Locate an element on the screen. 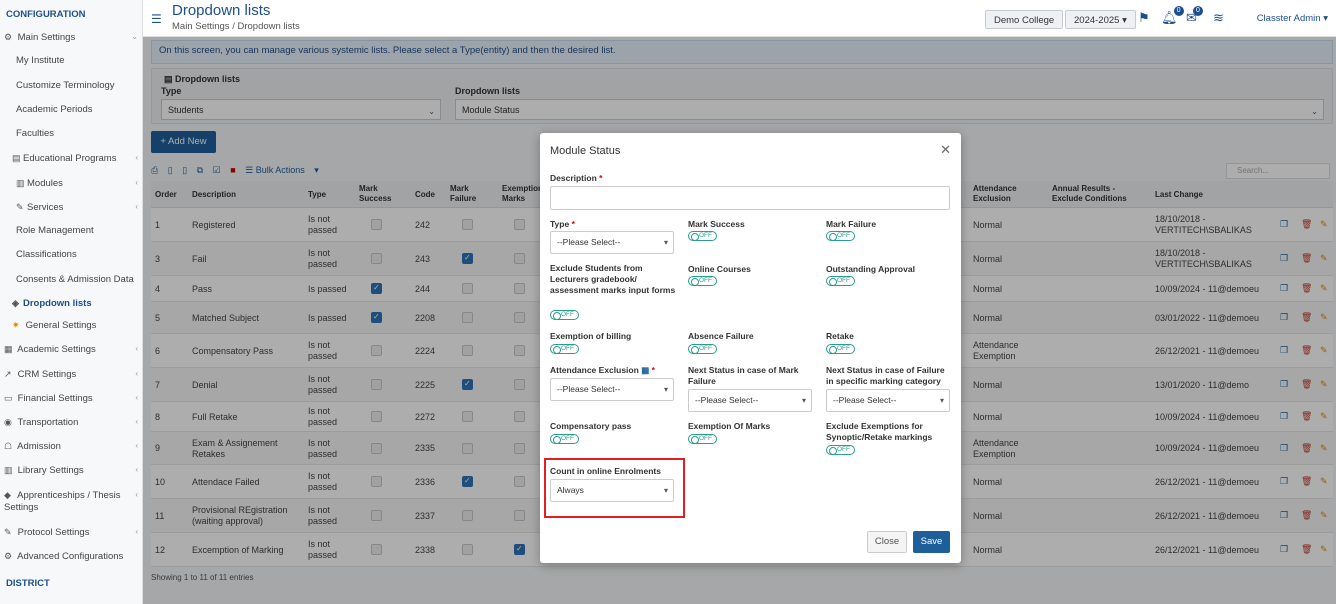  breadcrumb-main-settings: Main Settings is located at coordinates (201, 26).